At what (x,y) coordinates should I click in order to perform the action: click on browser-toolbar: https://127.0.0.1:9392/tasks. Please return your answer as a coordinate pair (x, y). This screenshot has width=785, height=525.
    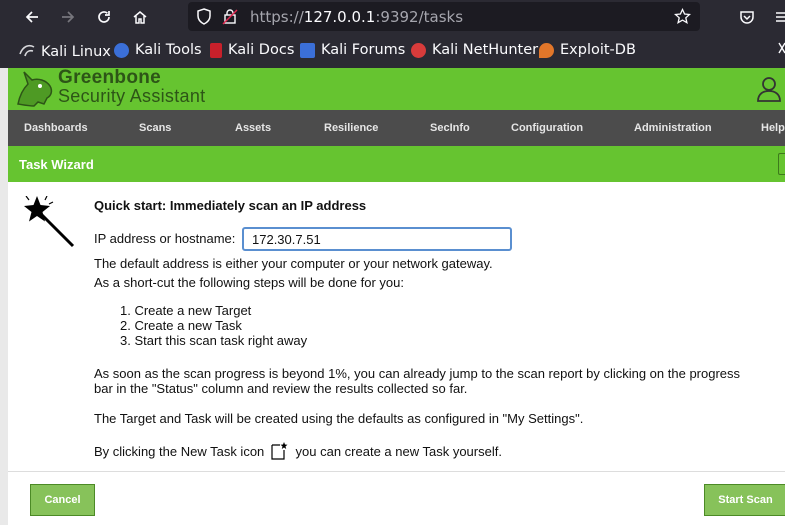
    Looking at the image, I should click on (392, 17).